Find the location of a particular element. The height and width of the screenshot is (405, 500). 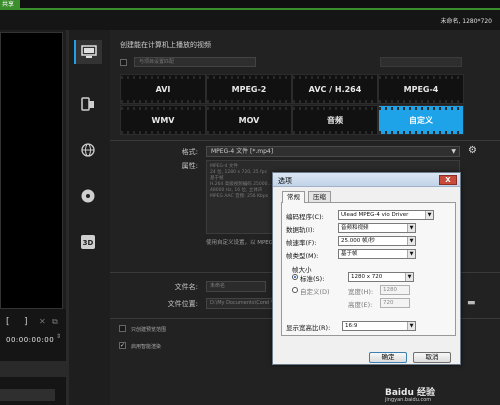

output-type-column: 3D is located at coordinates (88, 156).